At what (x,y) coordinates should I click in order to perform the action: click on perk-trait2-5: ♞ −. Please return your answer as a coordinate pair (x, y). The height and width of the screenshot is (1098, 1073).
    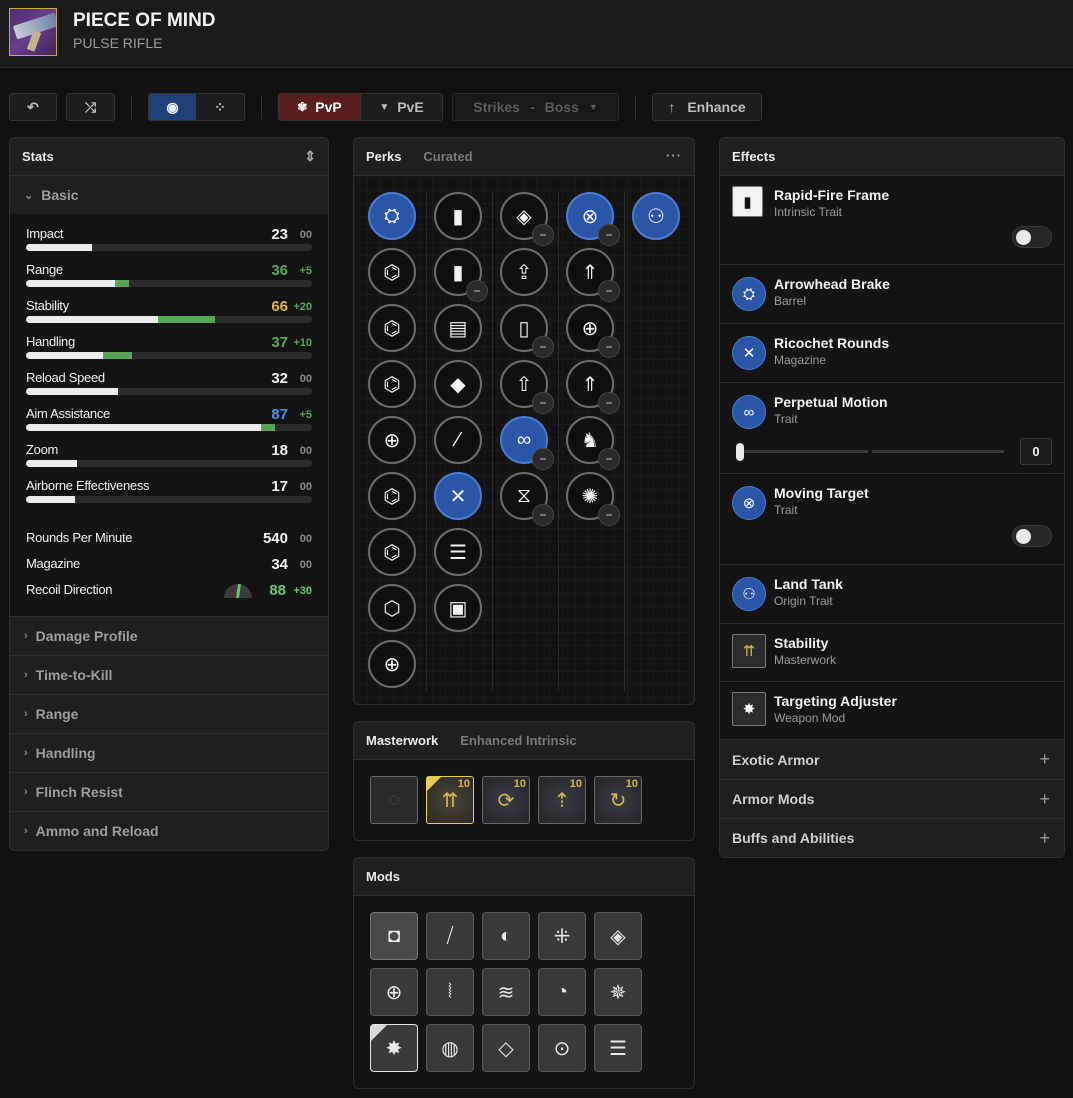
    Looking at the image, I should click on (593, 443).